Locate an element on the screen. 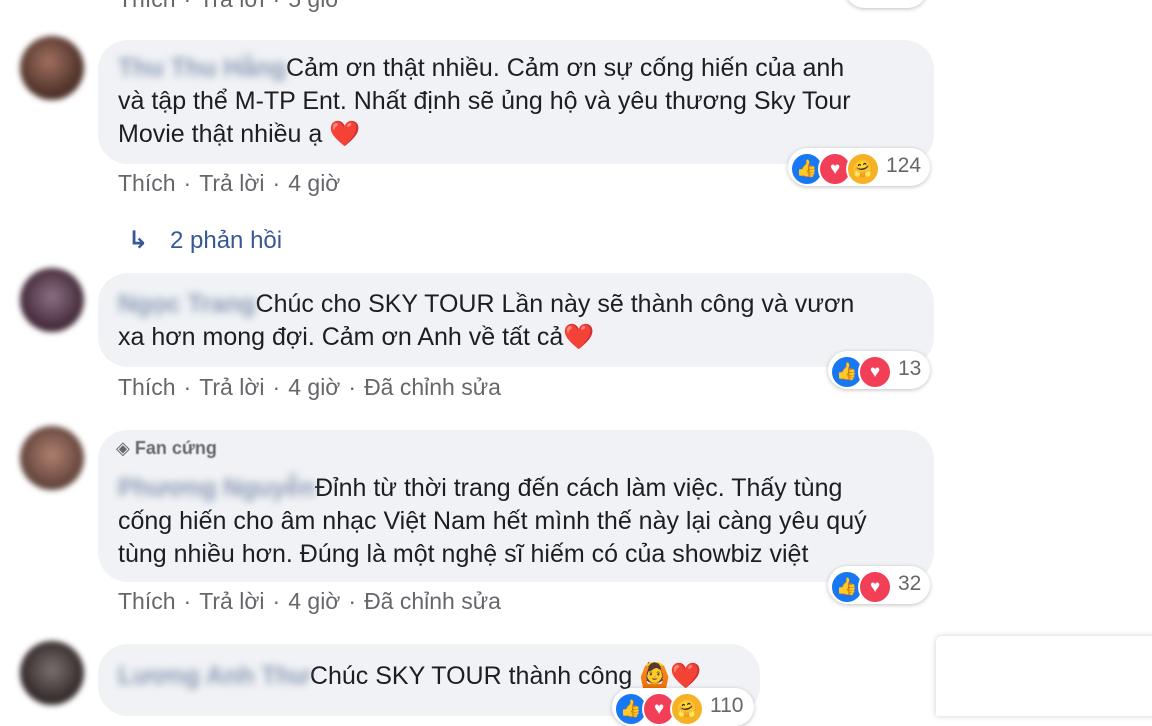 The height and width of the screenshot is (726, 1152). comment-meta-top: Thích·Trả lời·5 giờ is located at coordinates (229, 6).